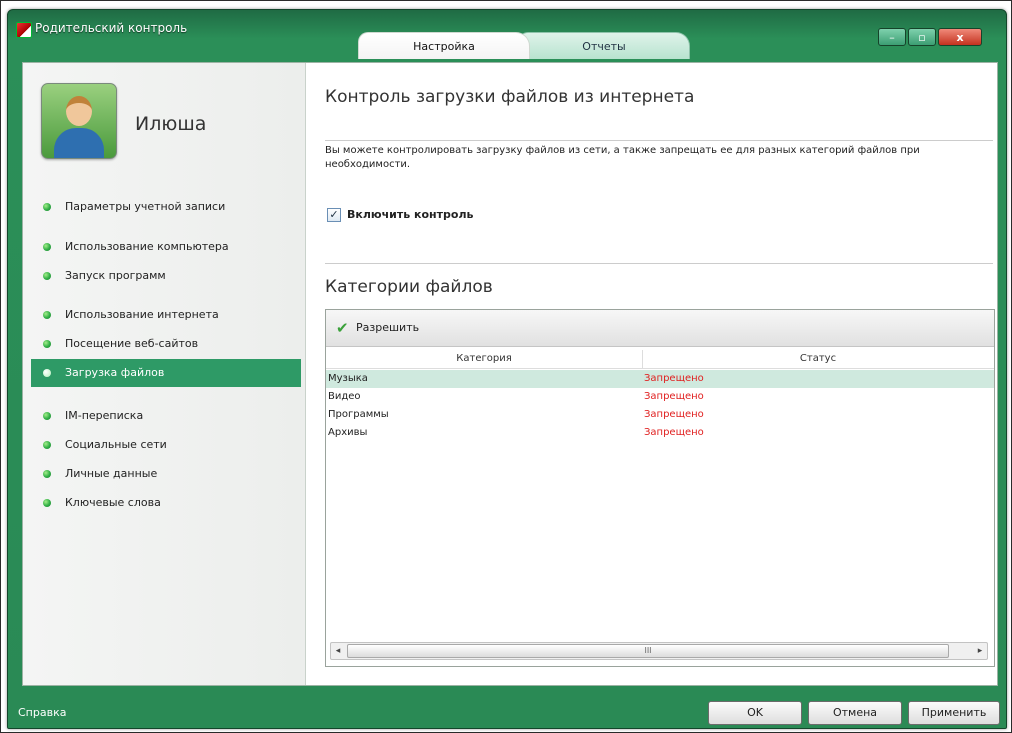 This screenshot has height=733, width=1012. I want to click on sidebar-item-label: Параметры учетной записи, so click(145, 206).